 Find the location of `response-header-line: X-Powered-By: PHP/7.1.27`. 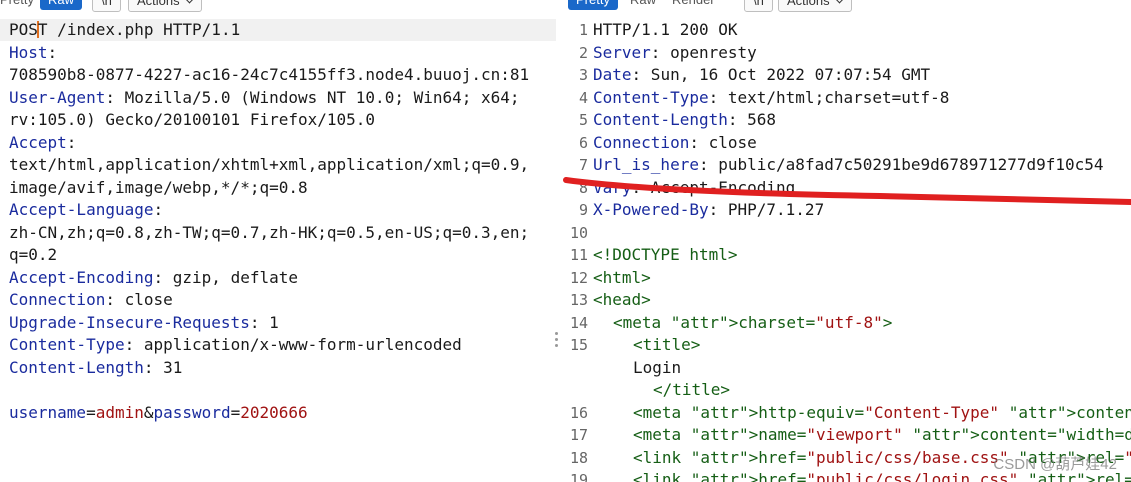

response-header-line: X-Powered-By: PHP/7.1.27 is located at coordinates (709, 209).